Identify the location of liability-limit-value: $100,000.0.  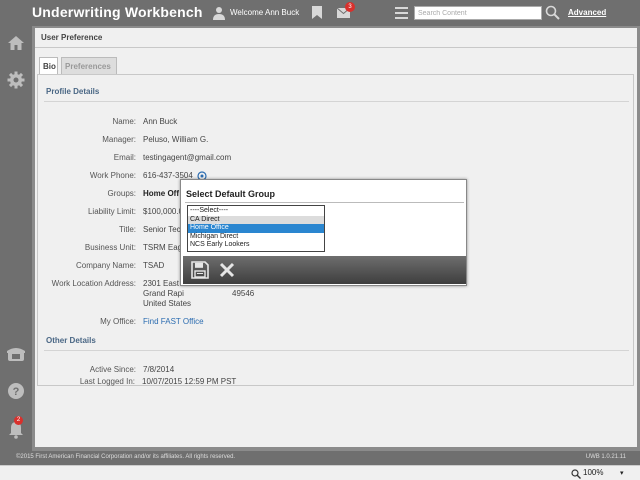
(163, 211).